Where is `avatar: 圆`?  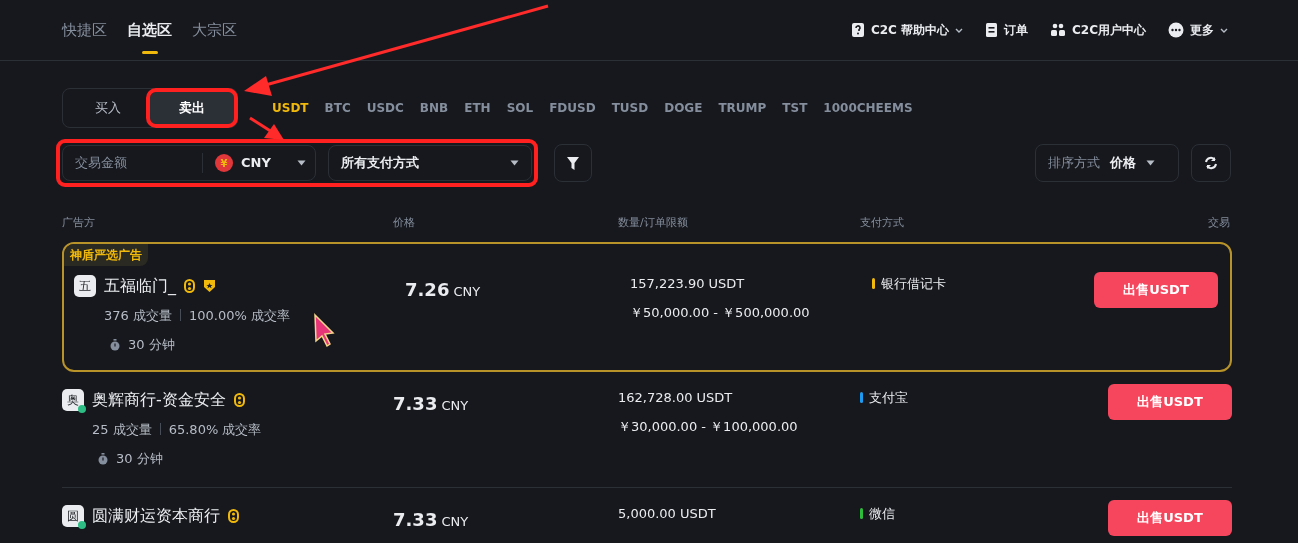
avatar: 圆 is located at coordinates (73, 515).